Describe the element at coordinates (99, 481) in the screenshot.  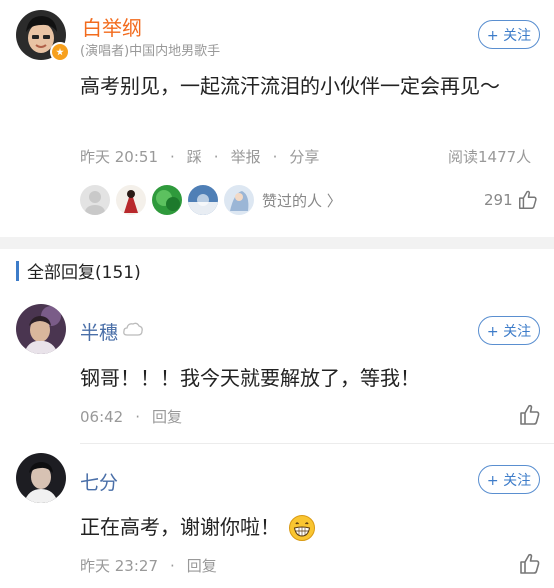
I see `reply-author-name: 七分` at that location.